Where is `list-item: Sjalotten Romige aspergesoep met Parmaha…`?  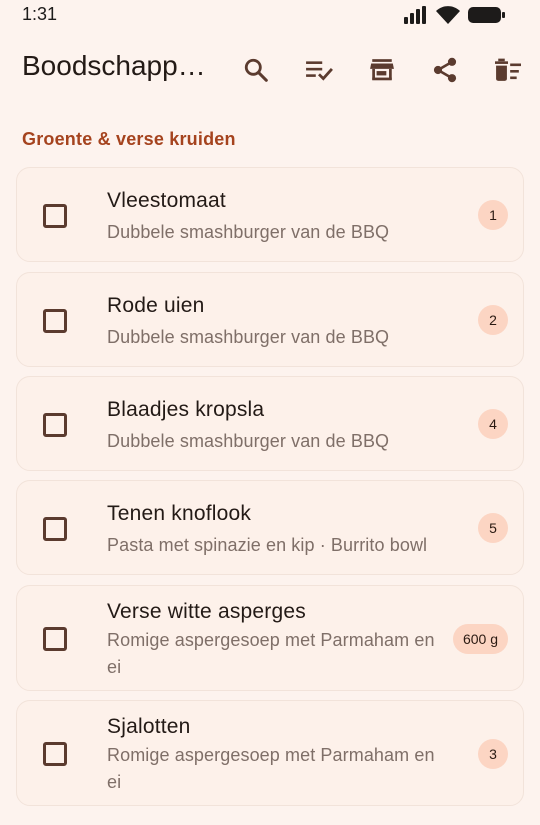
list-item: Sjalotten Romige aspergesoep met Parmaha… is located at coordinates (270, 753).